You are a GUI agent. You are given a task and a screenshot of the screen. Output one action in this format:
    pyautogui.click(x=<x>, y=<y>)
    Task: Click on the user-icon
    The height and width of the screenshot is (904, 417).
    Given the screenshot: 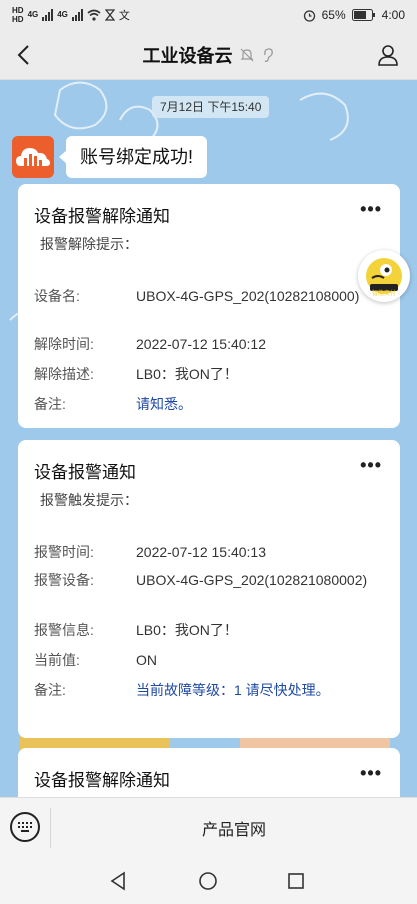 What is the action you would take?
    pyautogui.click(x=388, y=55)
    